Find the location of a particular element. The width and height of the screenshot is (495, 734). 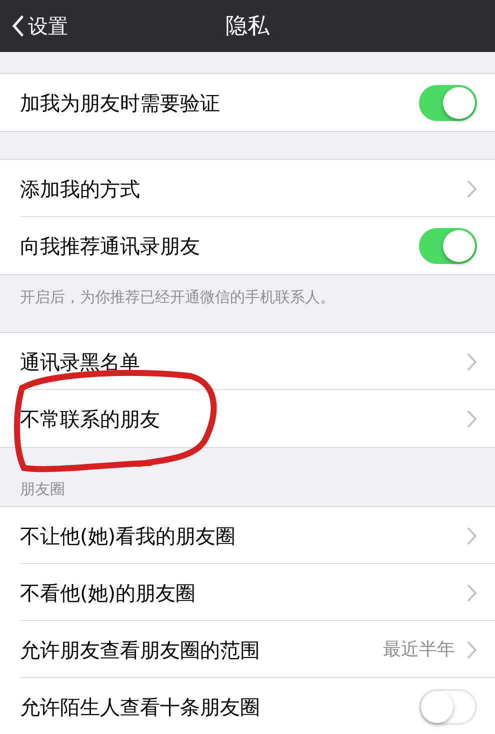

settings-row: 通讯录黑名单 is located at coordinates (247, 361).